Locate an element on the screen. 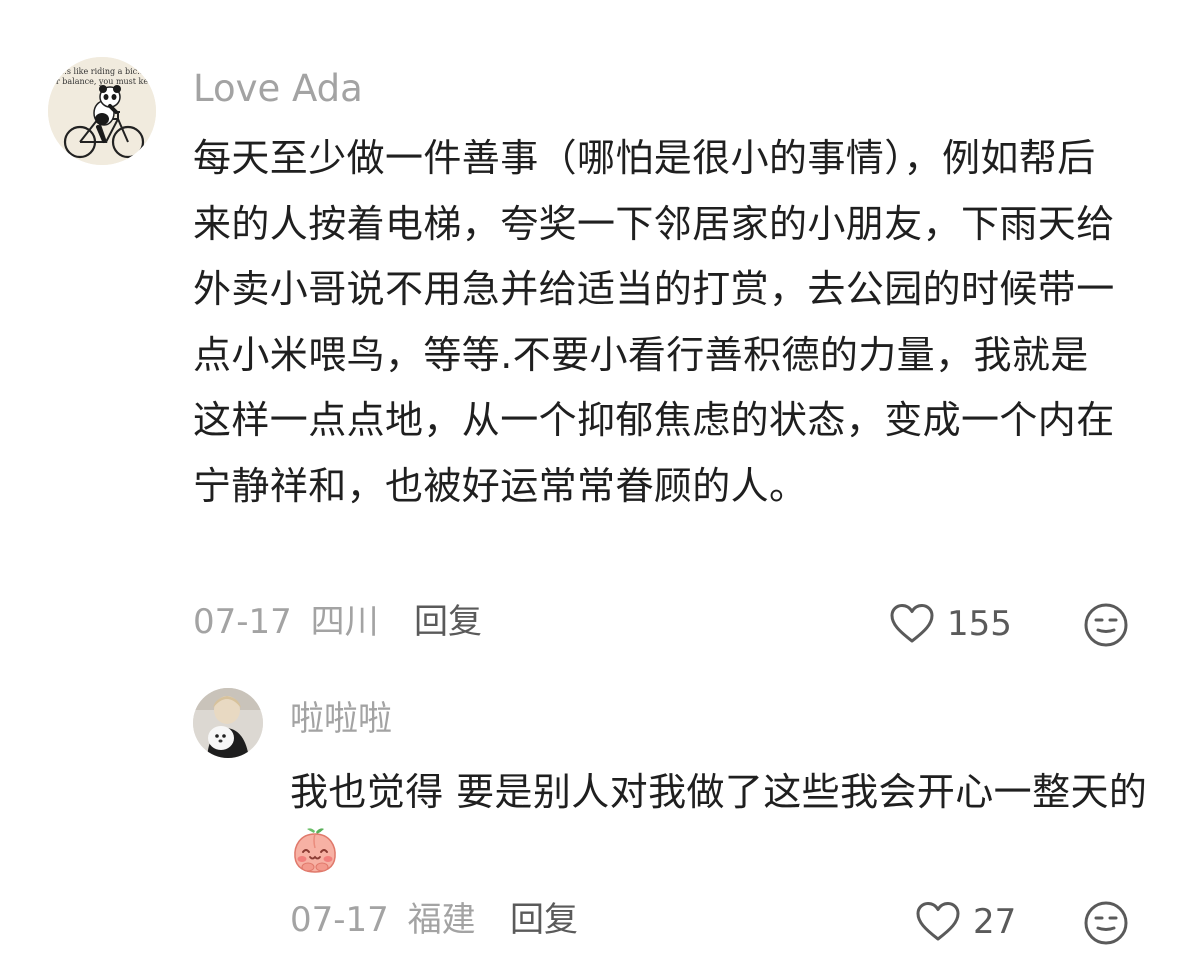 The height and width of the screenshot is (971, 1179). comment-meta: 07-17 四川 is located at coordinates (286, 622).